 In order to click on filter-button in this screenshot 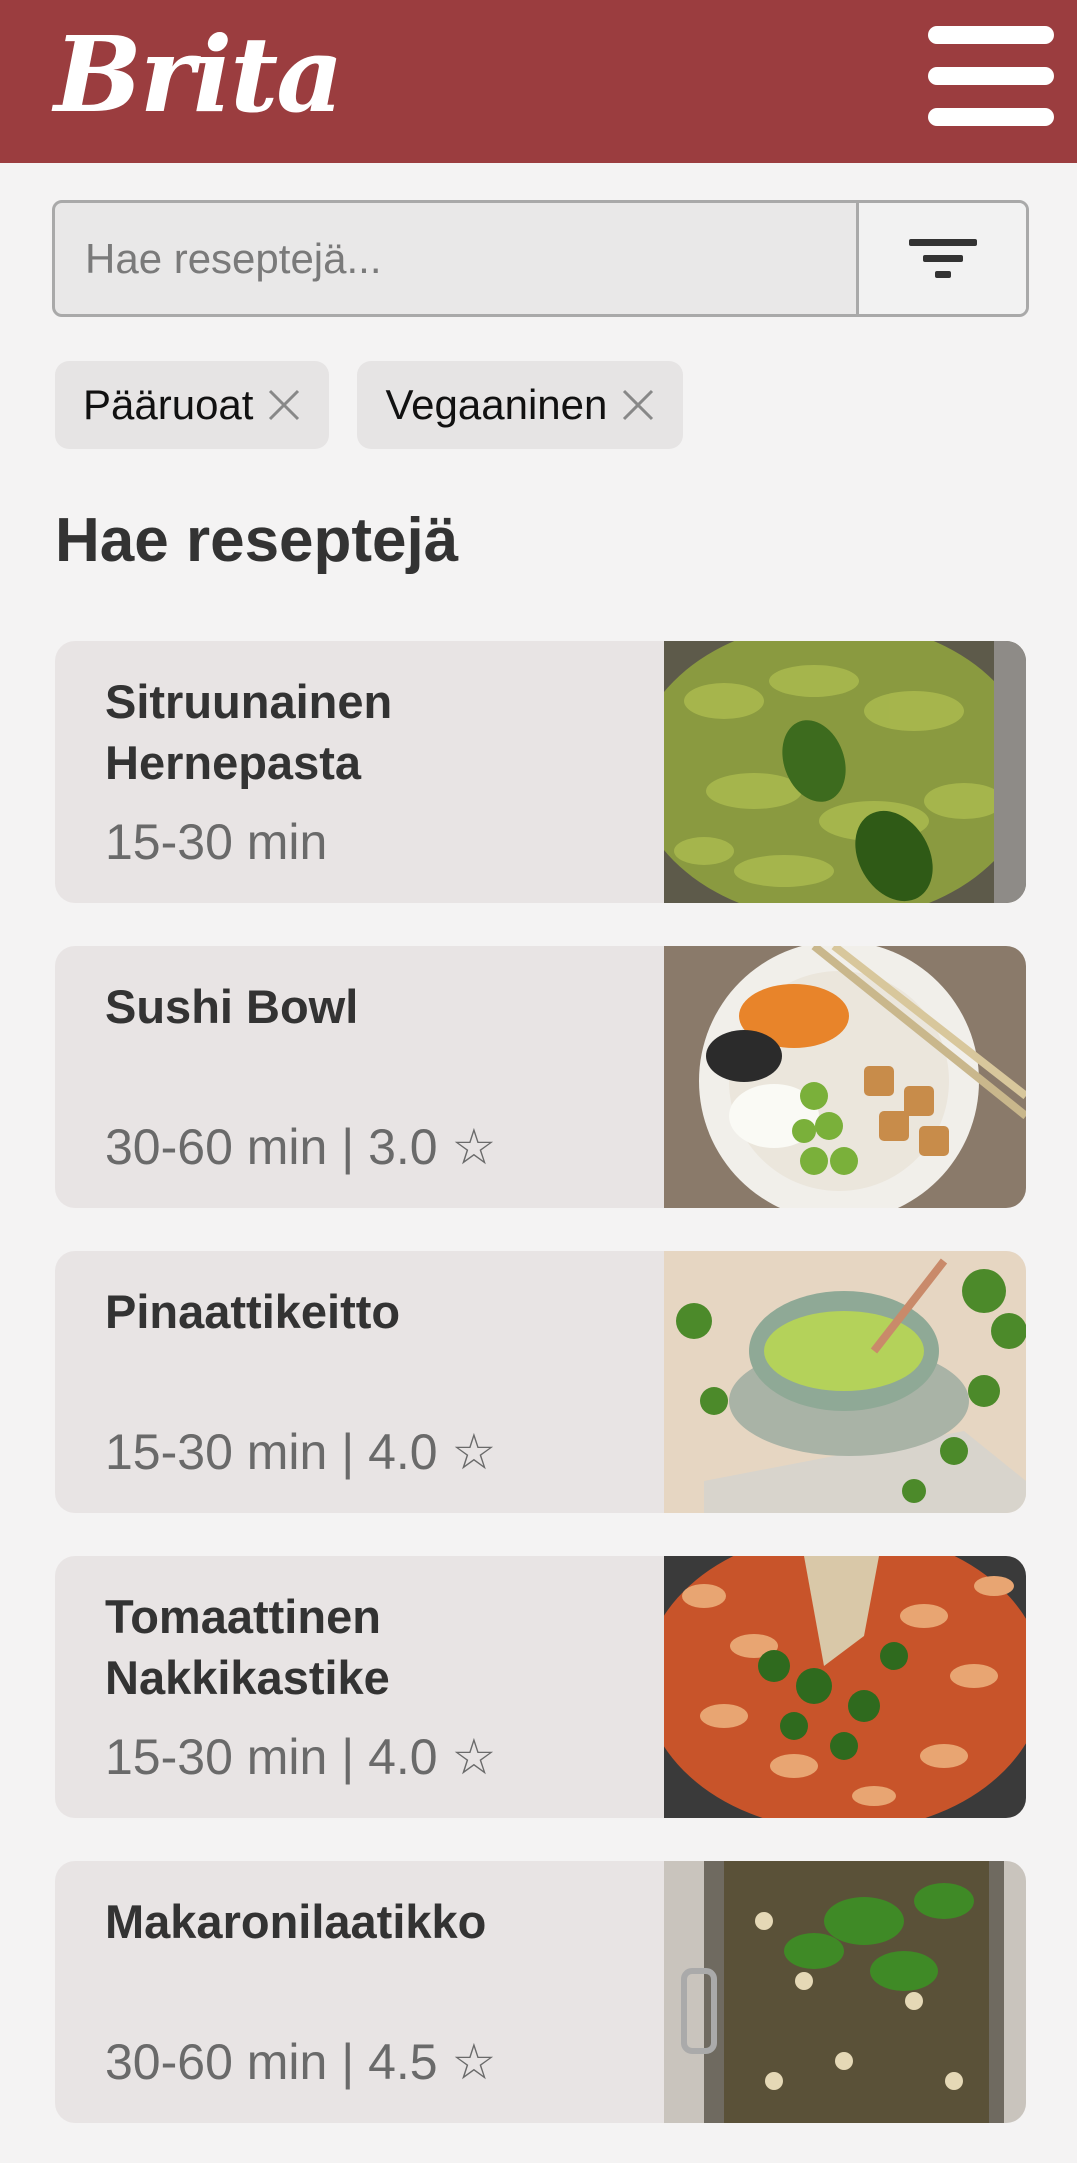, I will do `click(941, 258)`.